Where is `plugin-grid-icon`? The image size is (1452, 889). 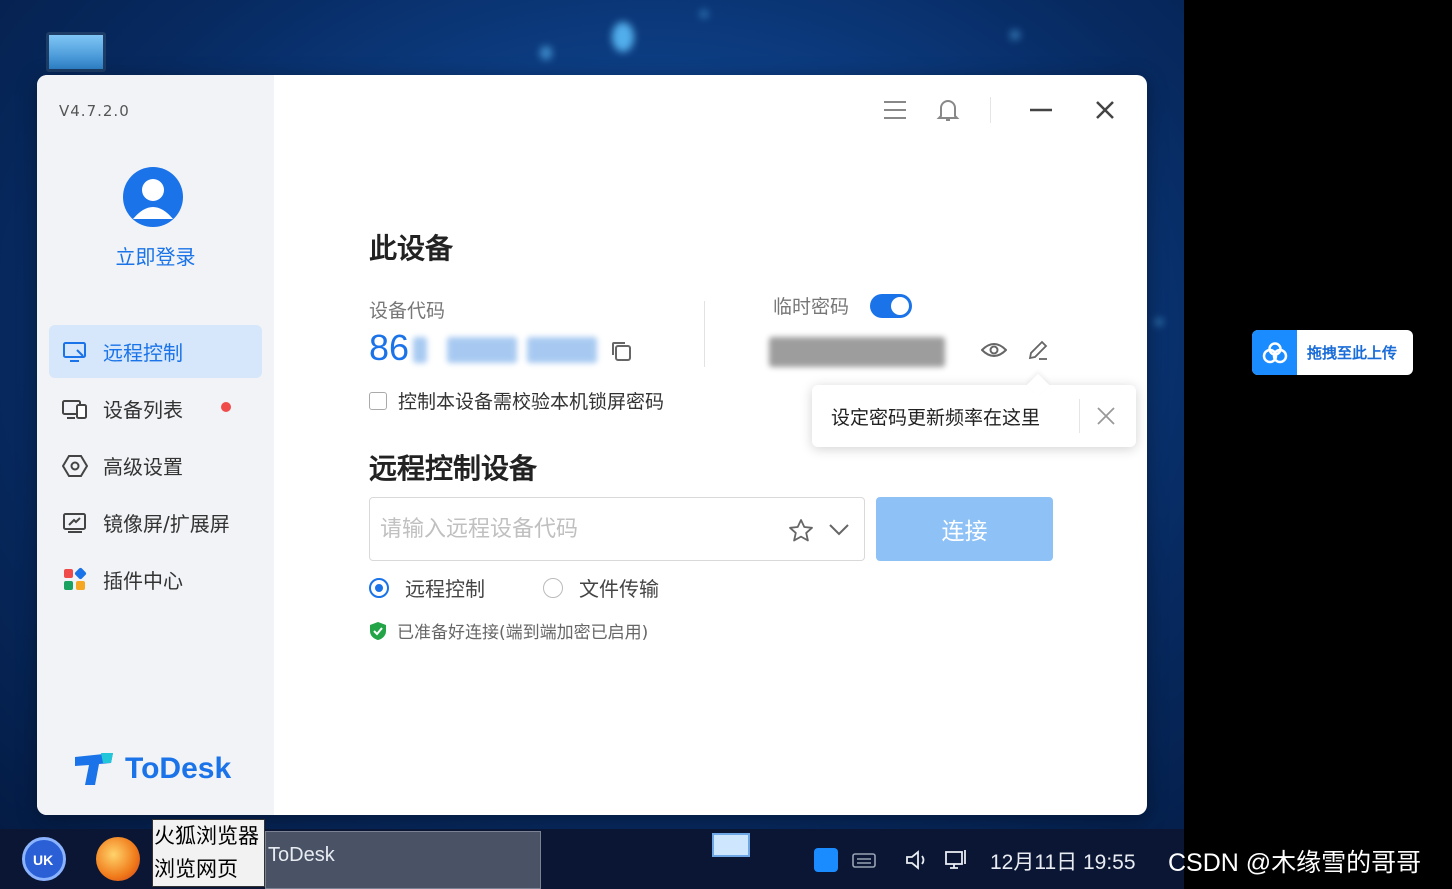 plugin-grid-icon is located at coordinates (75, 580).